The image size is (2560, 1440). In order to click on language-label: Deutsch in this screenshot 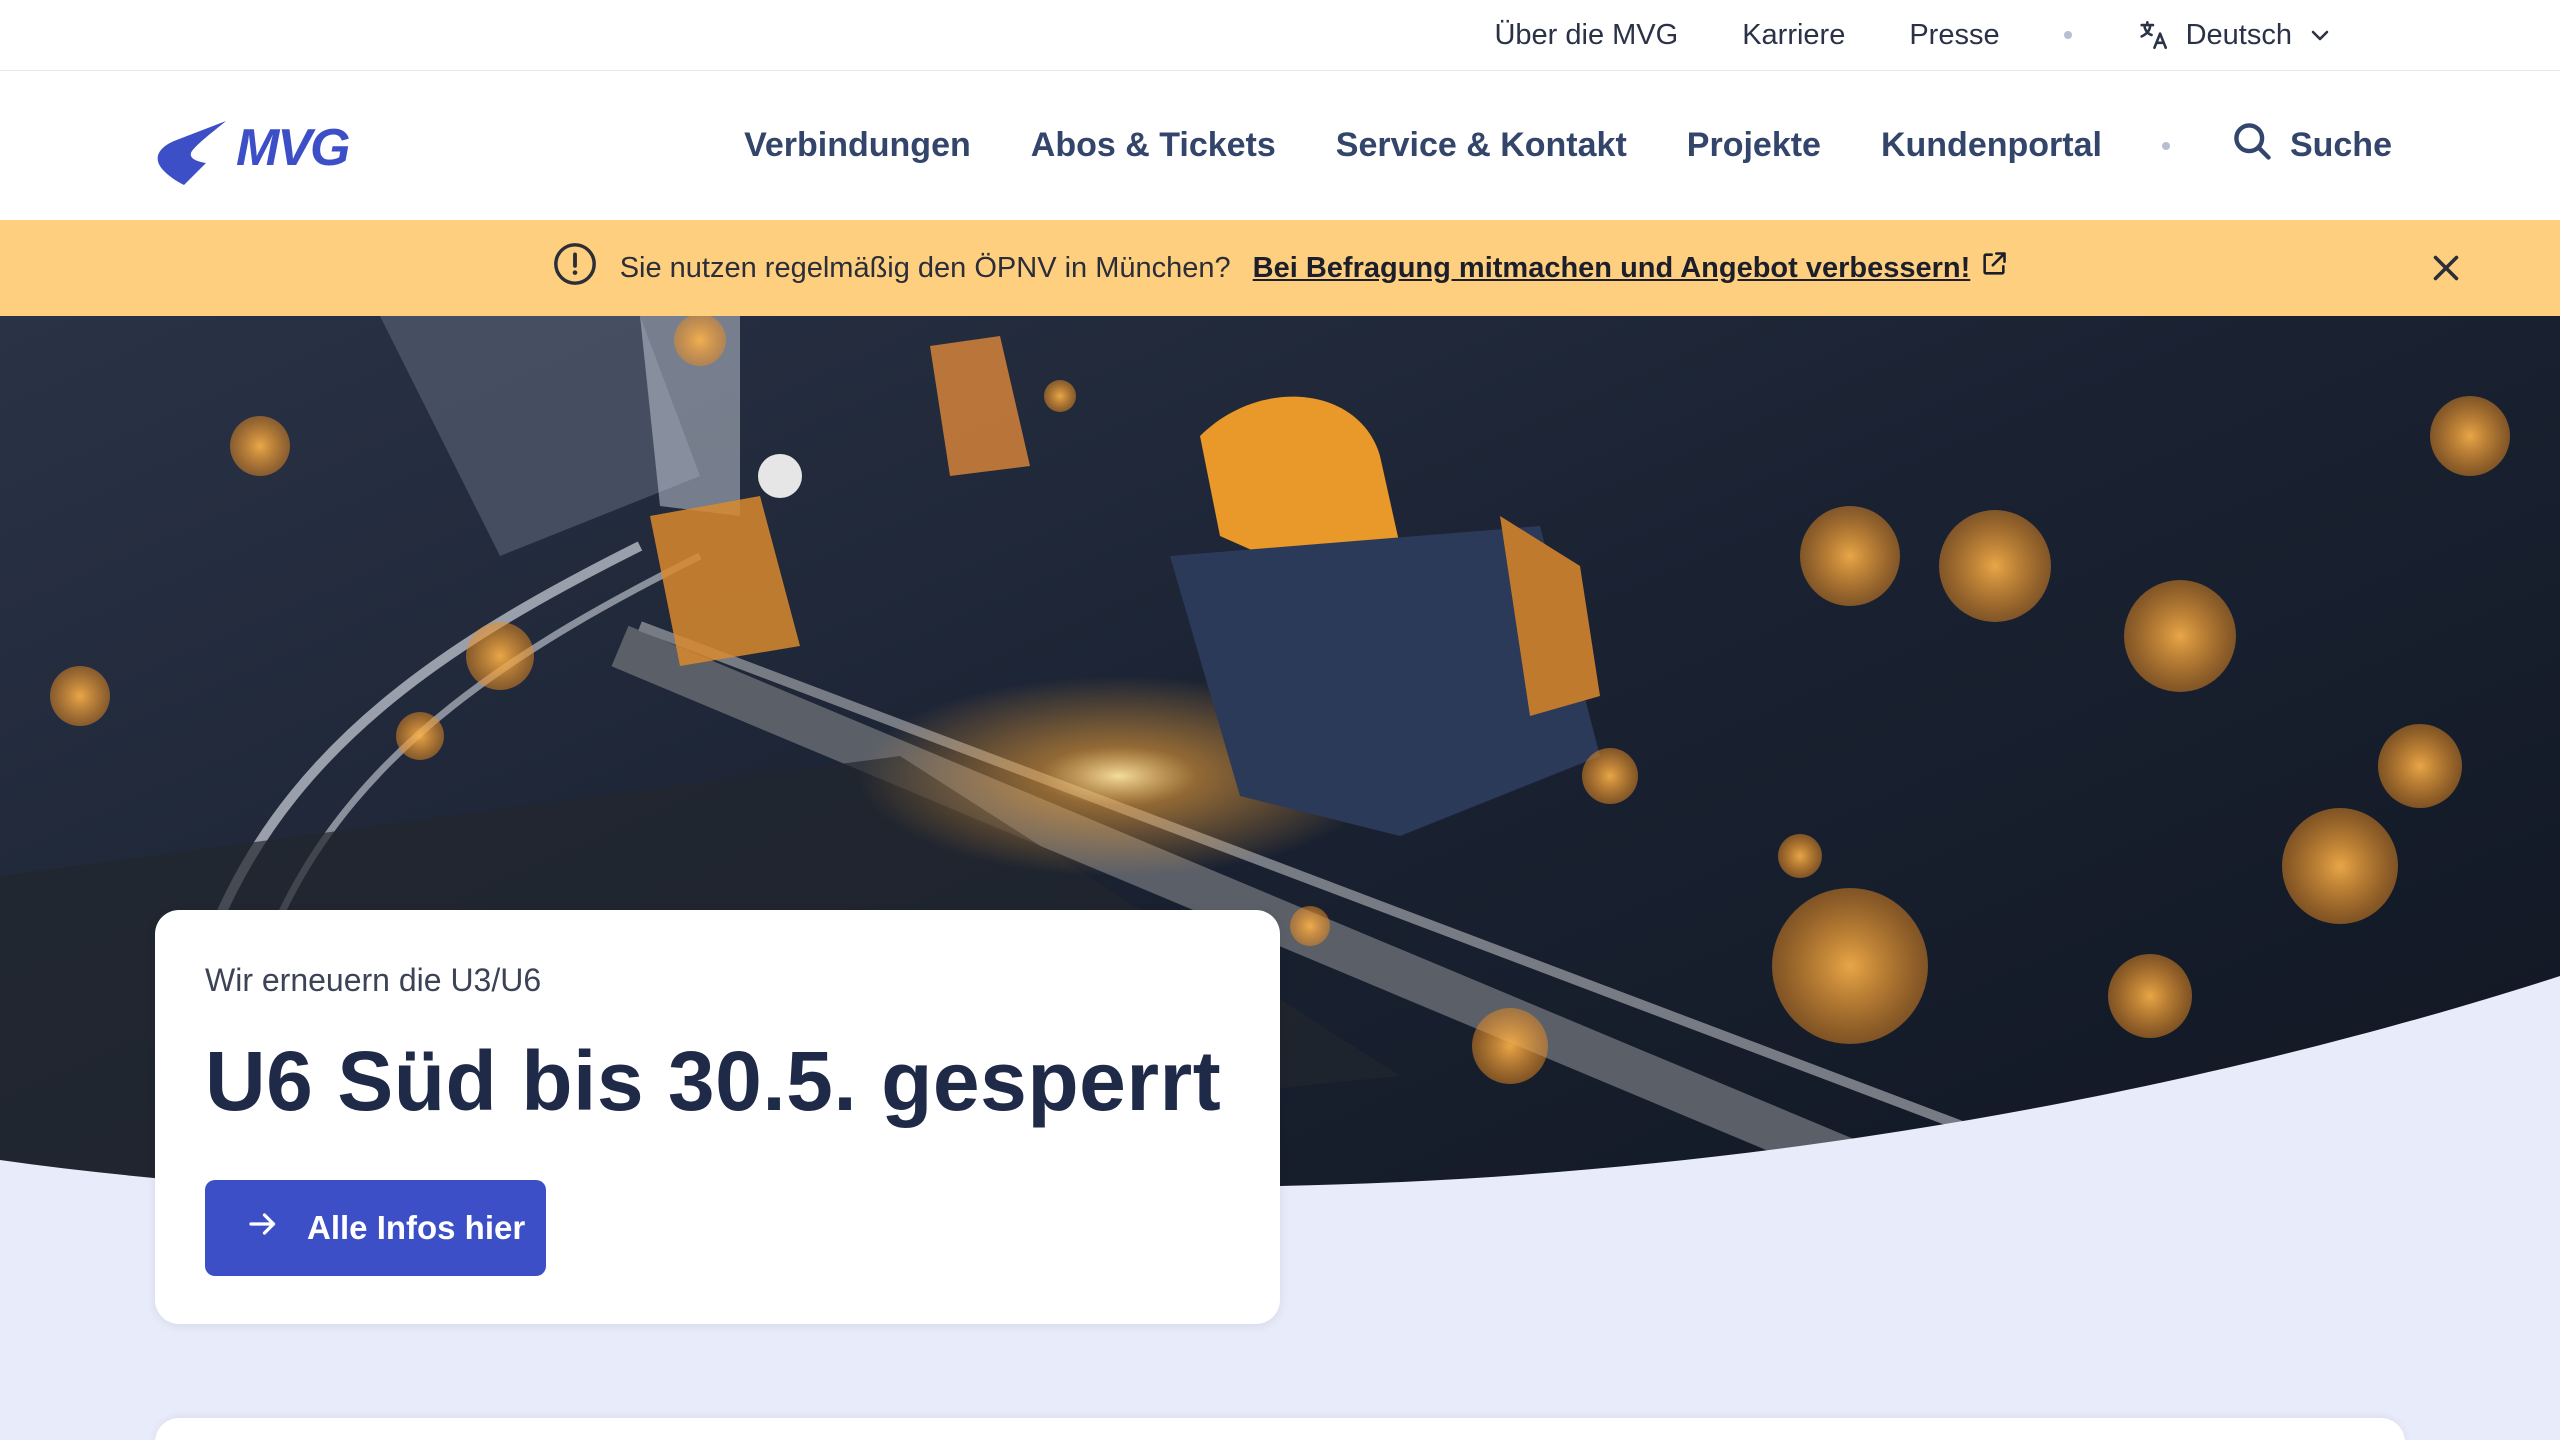, I will do `click(2238, 34)`.